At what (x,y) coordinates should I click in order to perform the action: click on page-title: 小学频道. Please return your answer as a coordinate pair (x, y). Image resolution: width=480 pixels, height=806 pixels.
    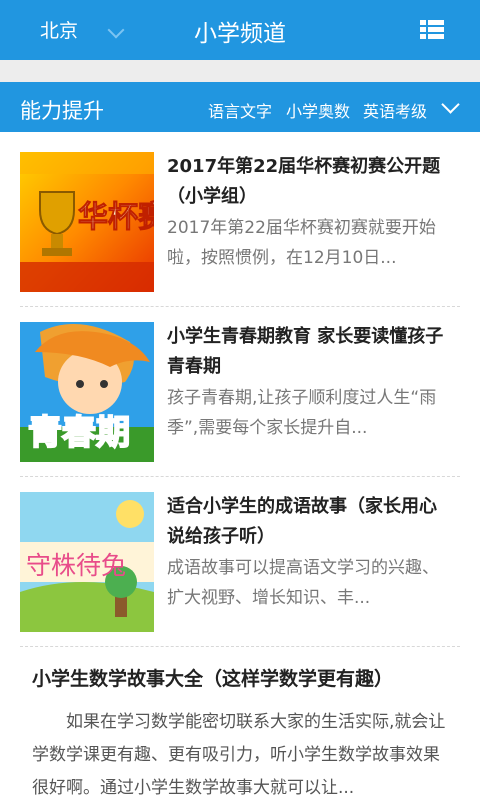
    Looking at the image, I should click on (240, 34).